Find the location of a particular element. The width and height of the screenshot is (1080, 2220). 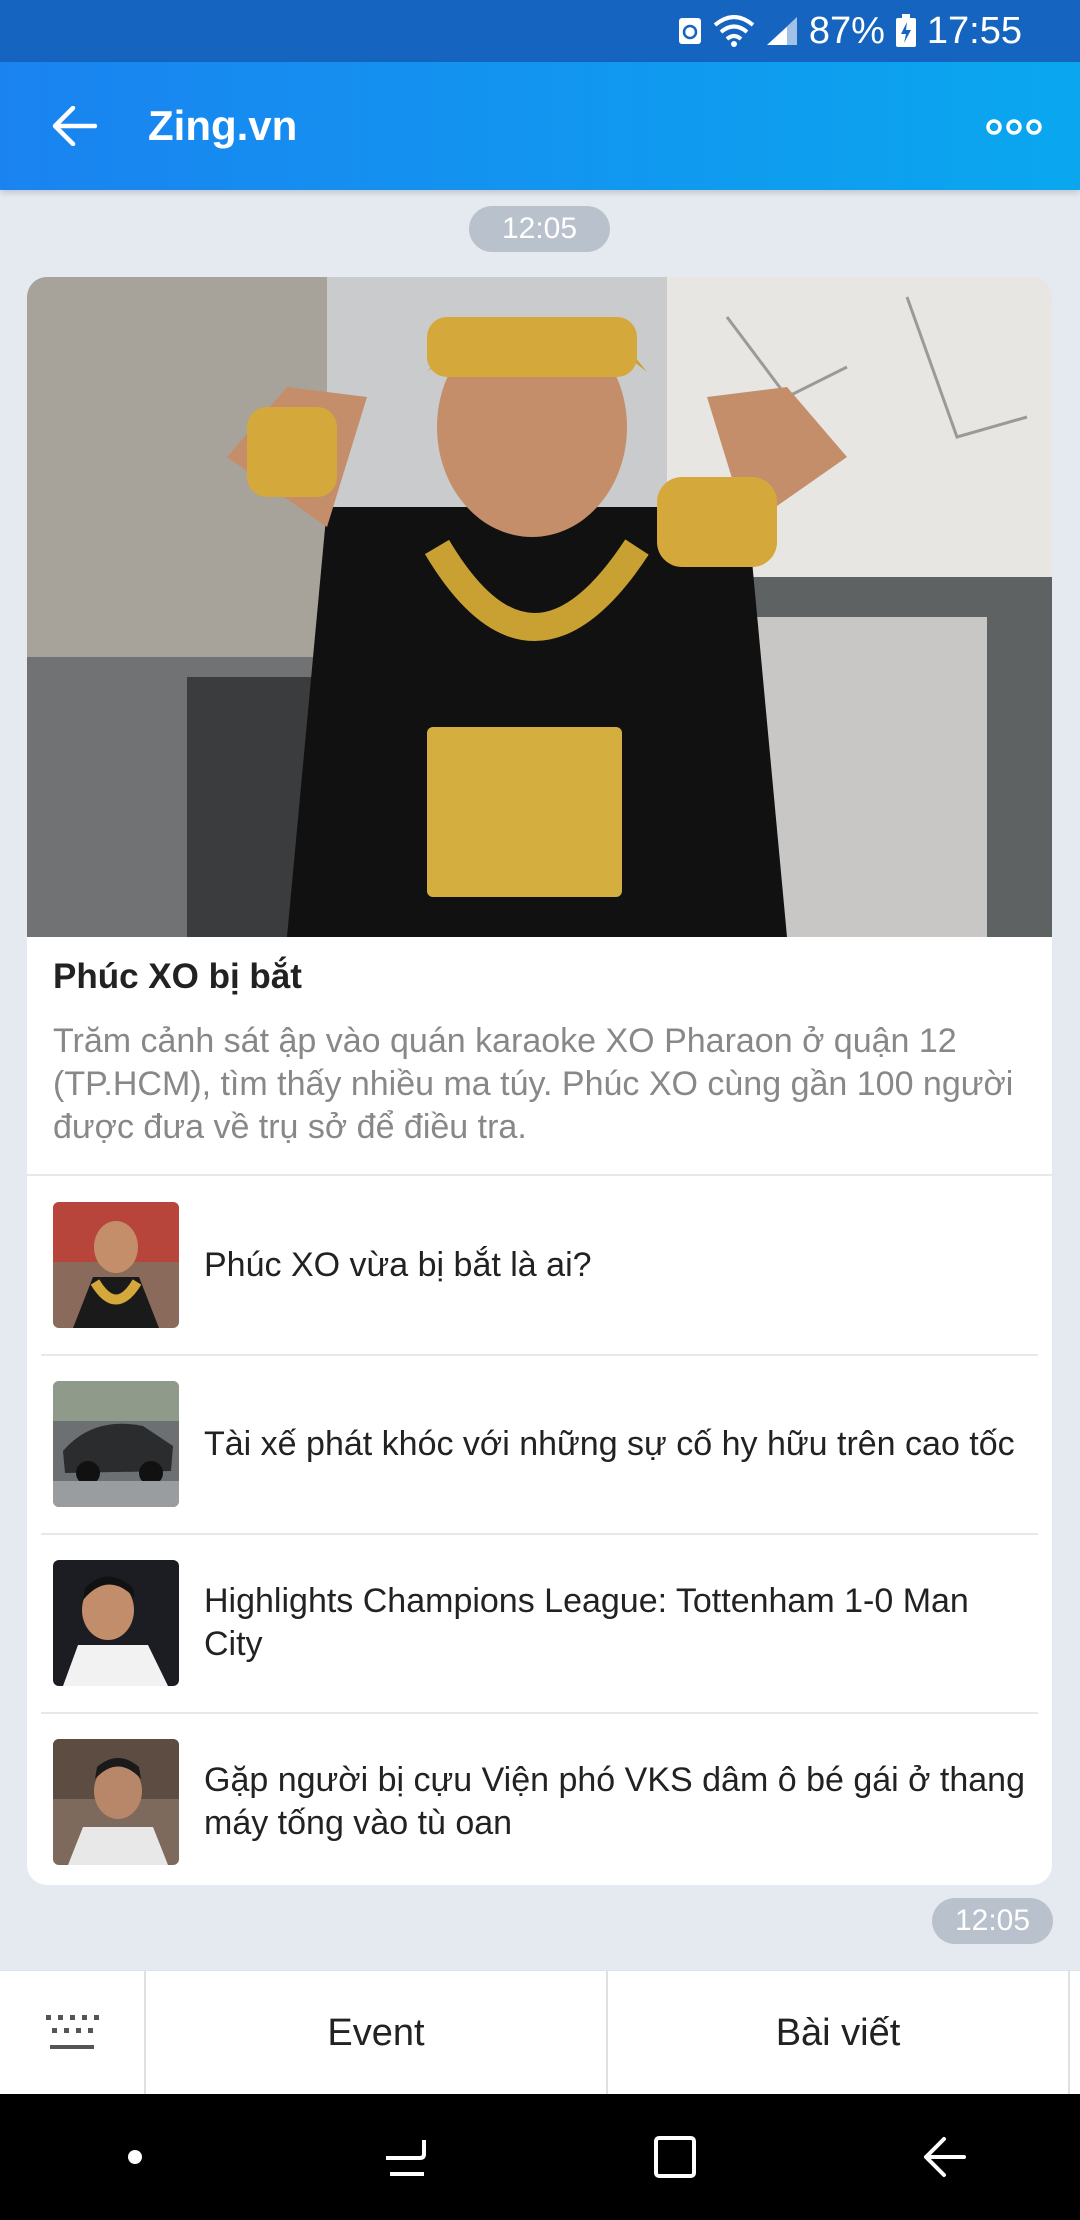

home-button is located at coordinates (675, 2157).